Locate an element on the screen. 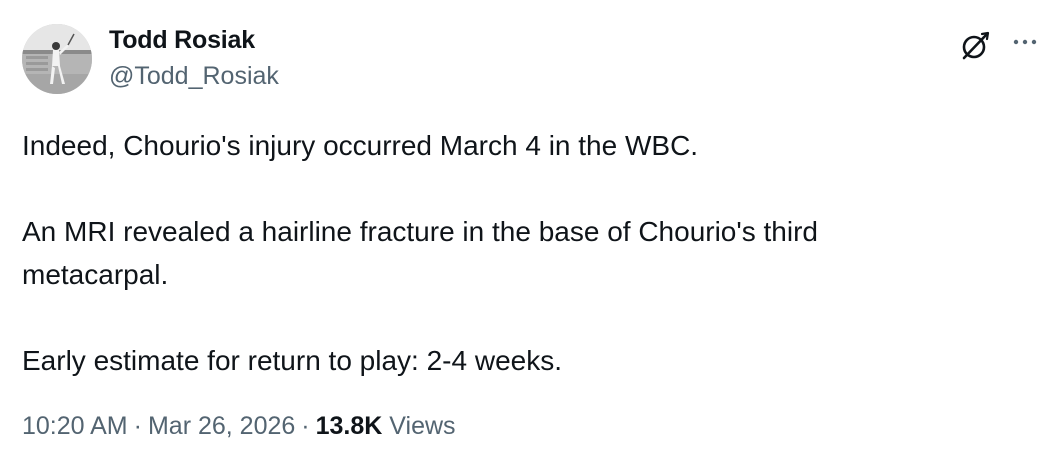  grok-icon-glyph is located at coordinates (976, 45).